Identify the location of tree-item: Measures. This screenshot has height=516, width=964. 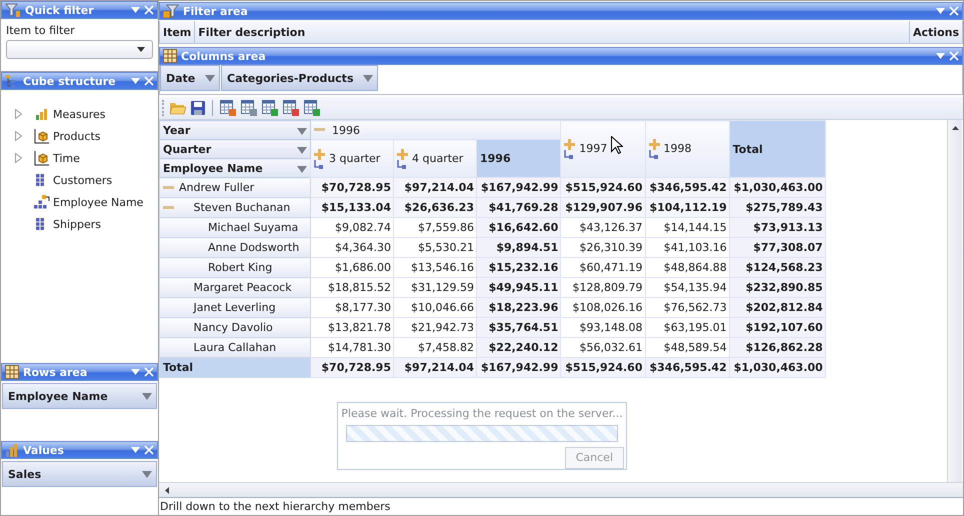
(86, 114).